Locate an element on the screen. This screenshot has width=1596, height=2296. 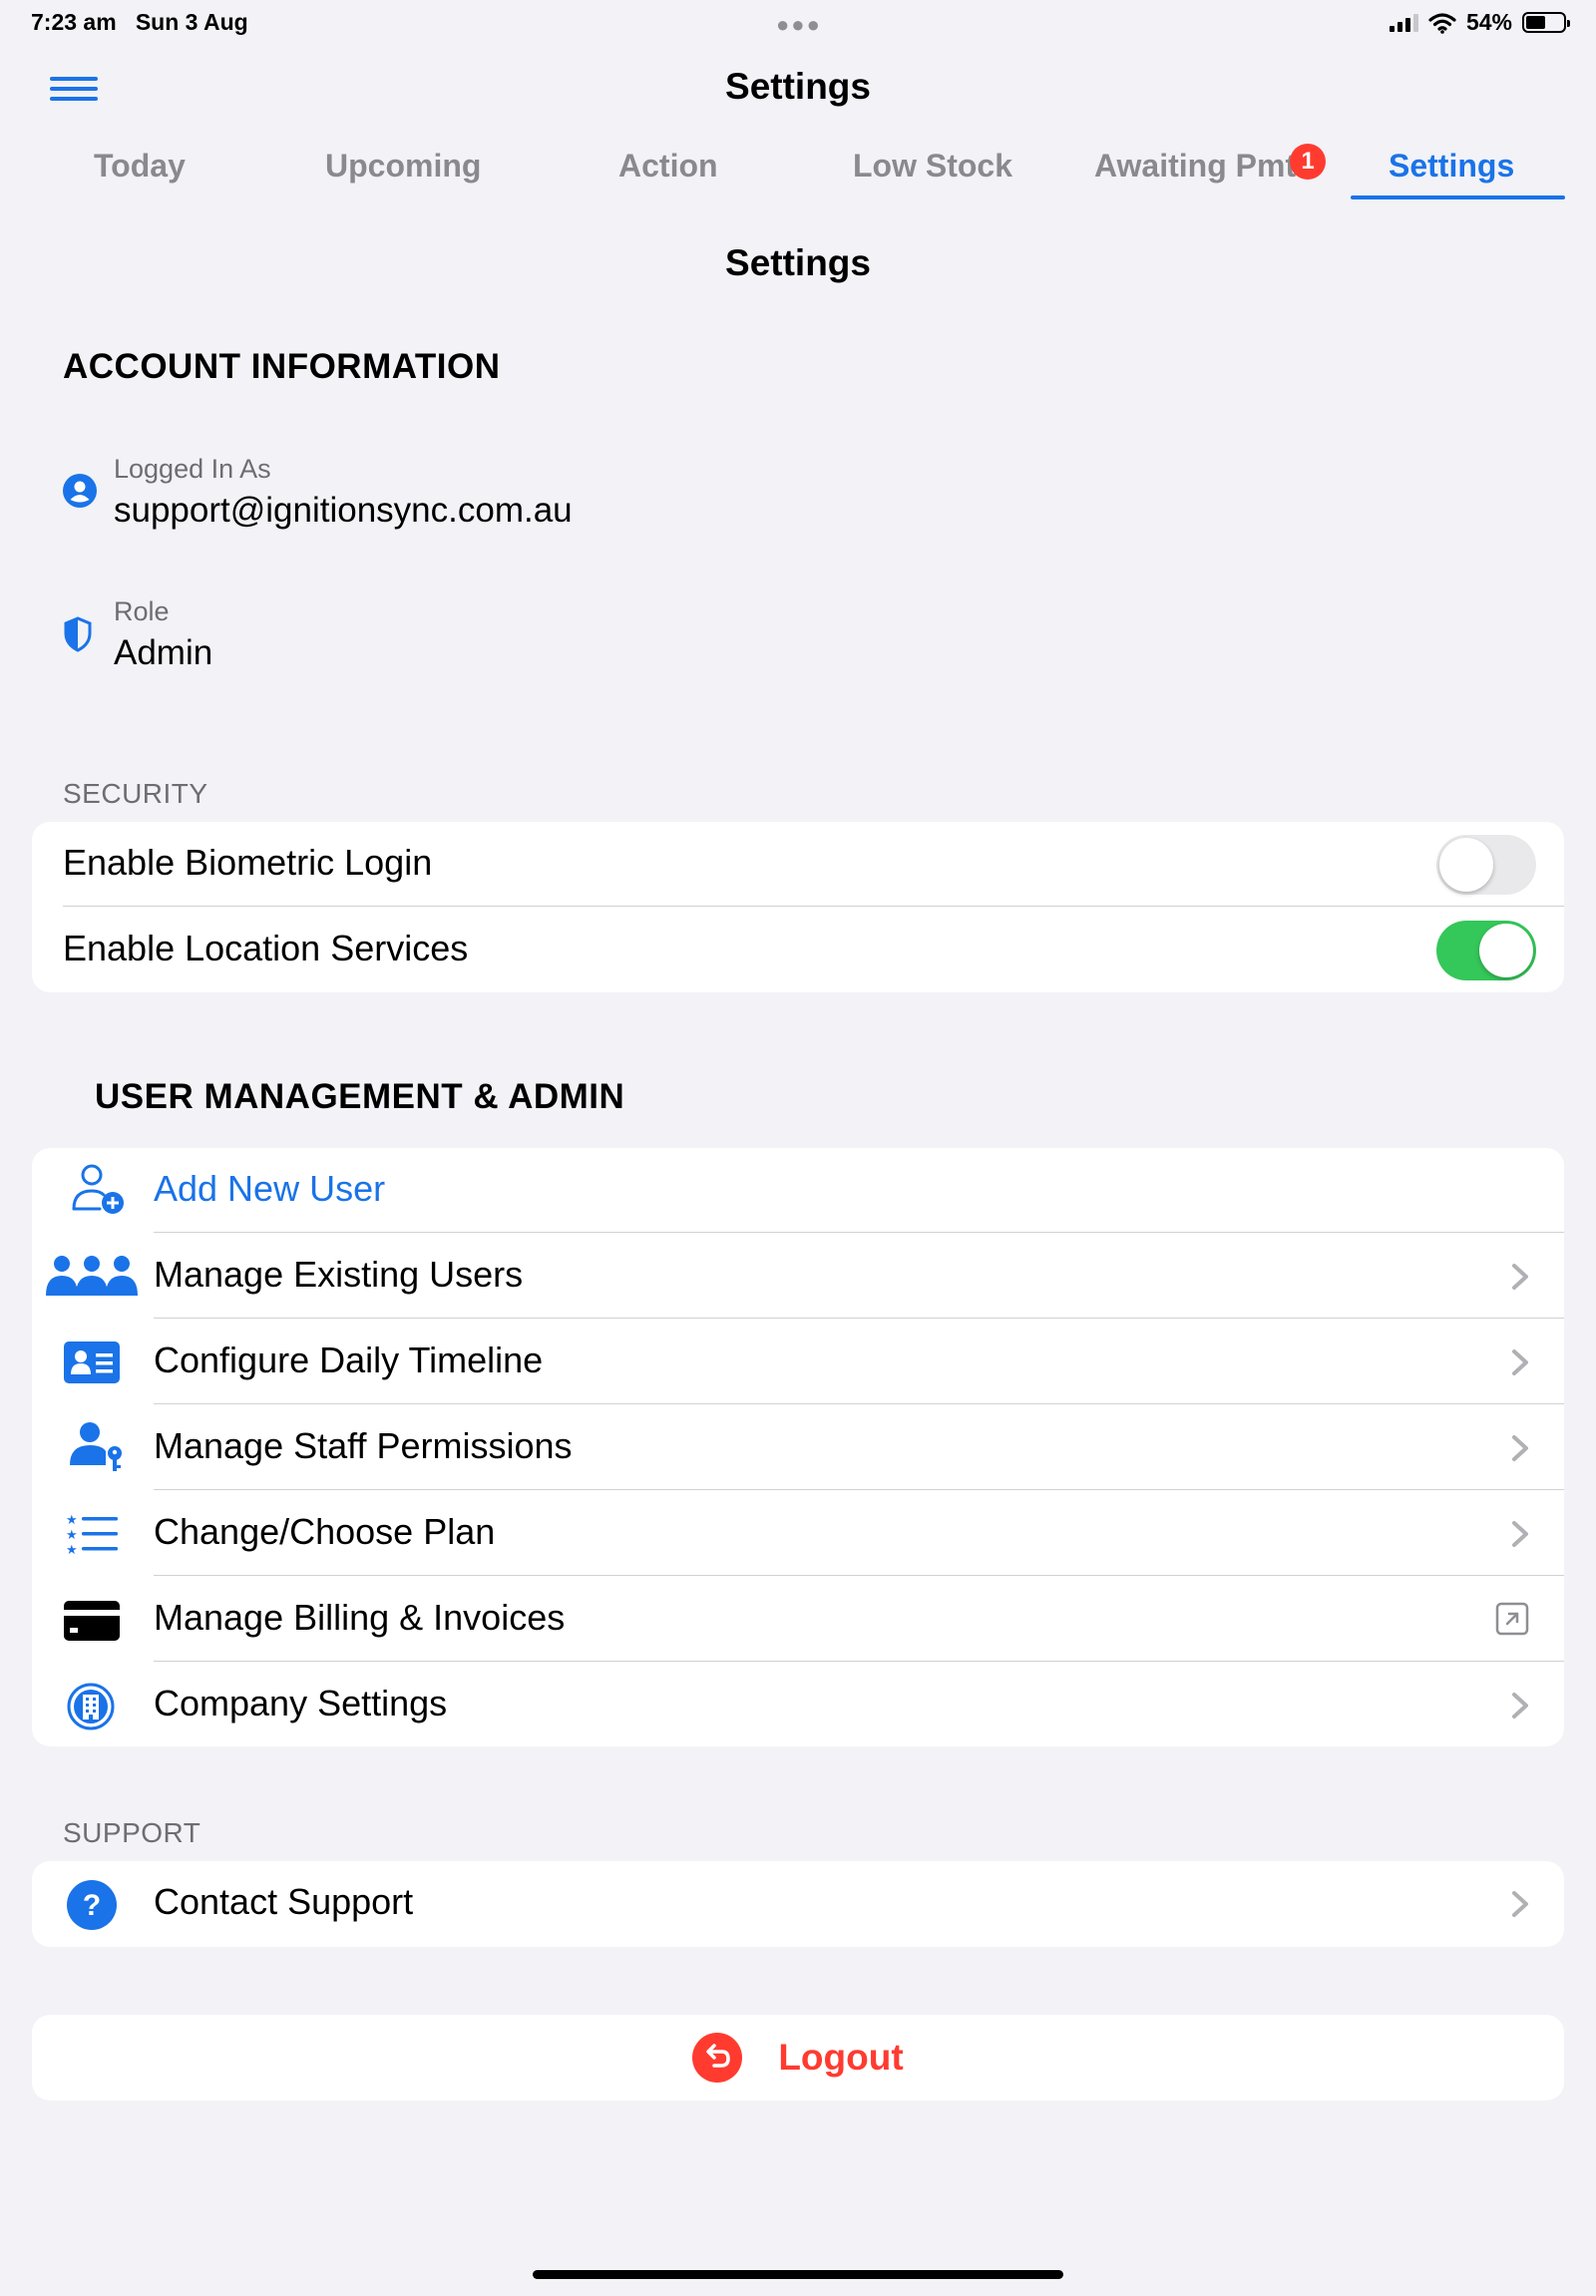
logout-button: Logout is located at coordinates (798, 2058).